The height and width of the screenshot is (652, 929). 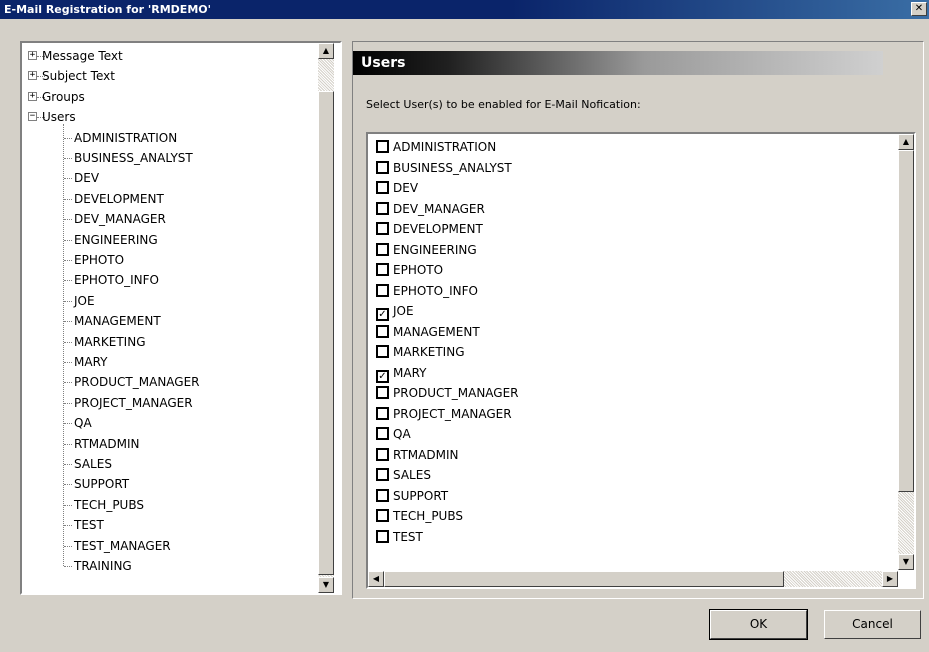 What do you see at coordinates (906, 321) in the screenshot?
I see `checklist-scroll-thumb` at bounding box center [906, 321].